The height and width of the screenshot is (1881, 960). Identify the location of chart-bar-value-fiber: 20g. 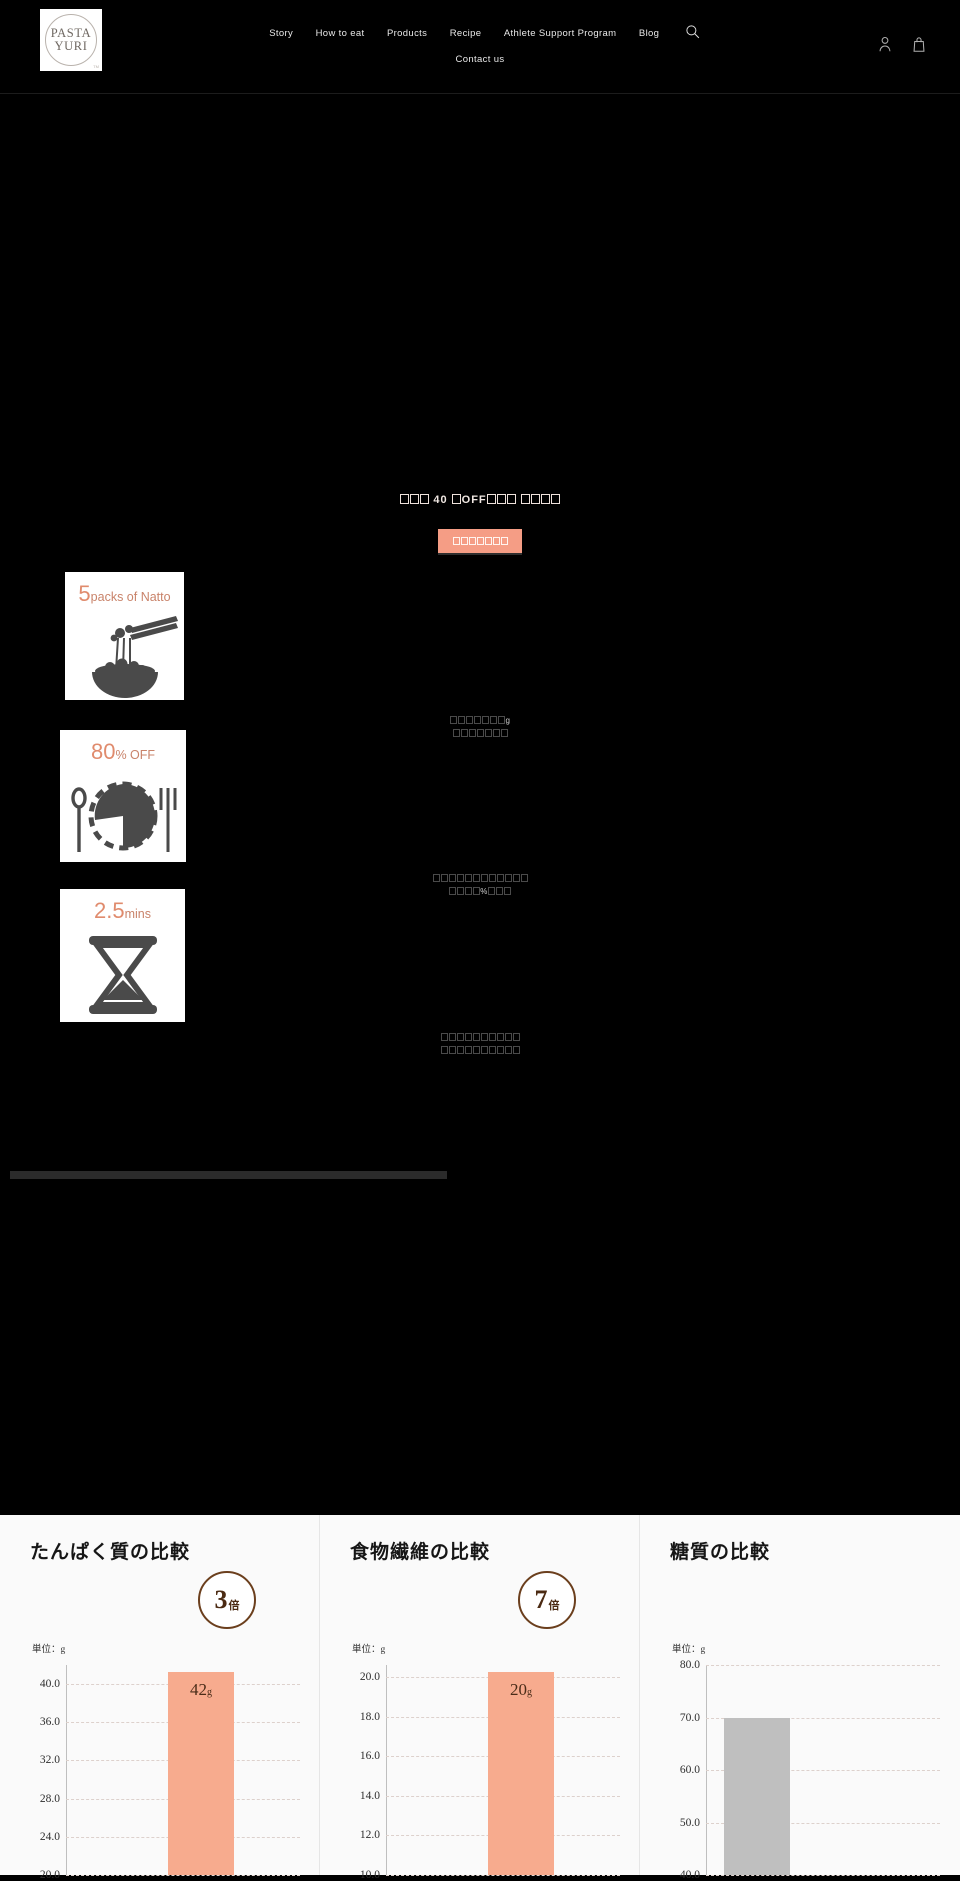
(521, 1689).